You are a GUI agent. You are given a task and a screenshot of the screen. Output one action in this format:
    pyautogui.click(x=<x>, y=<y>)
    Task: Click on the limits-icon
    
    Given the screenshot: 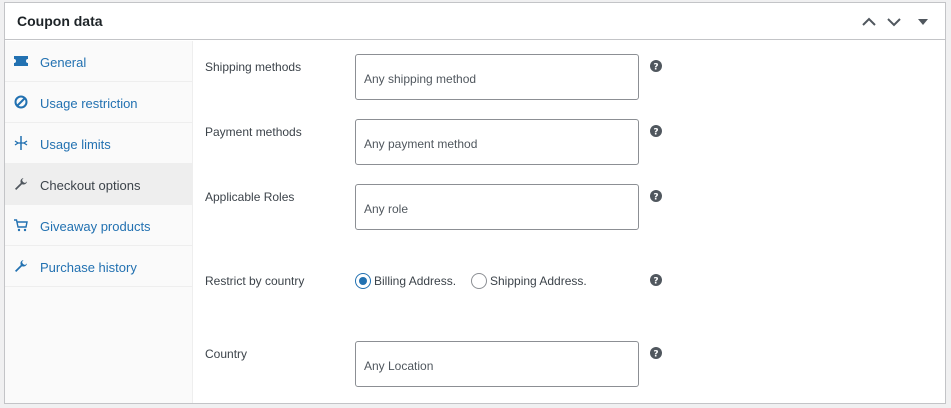 What is the action you would take?
    pyautogui.click(x=21, y=143)
    